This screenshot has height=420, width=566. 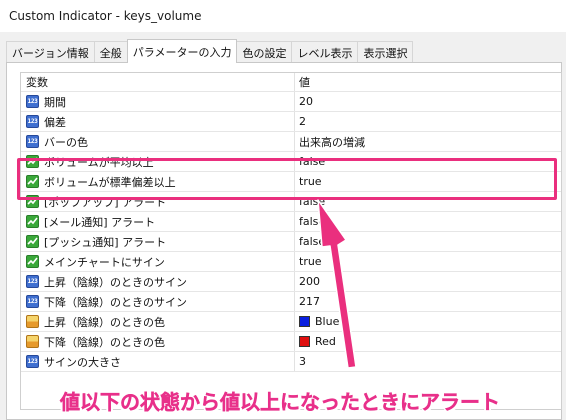 I want to click on table-row: 123 偏差 2, so click(x=291, y=122).